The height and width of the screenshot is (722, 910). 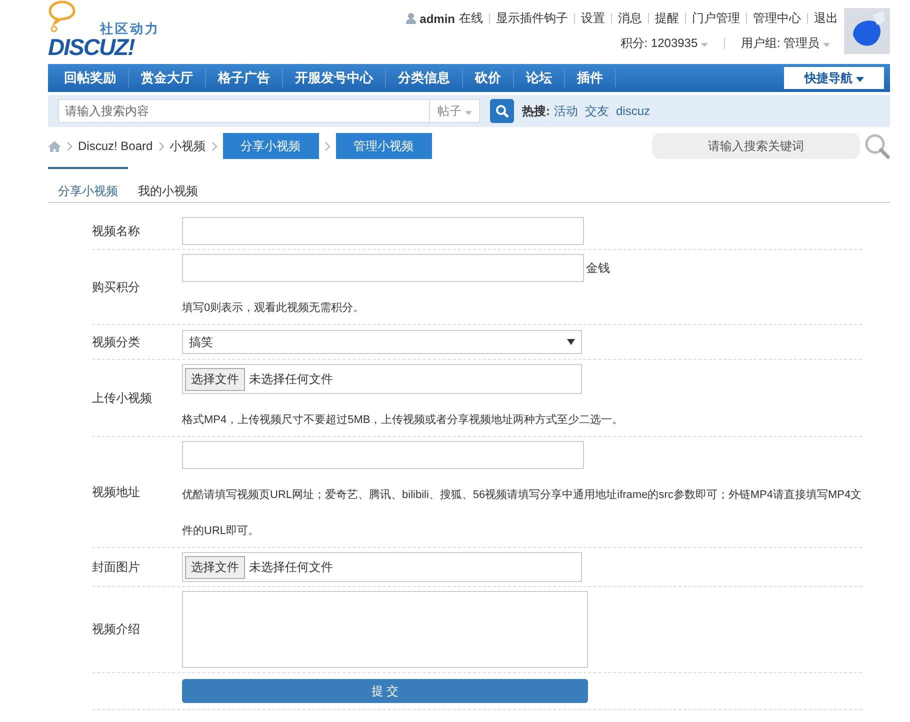 What do you see at coordinates (488, 78) in the screenshot?
I see `nav-item: 砍价` at bounding box center [488, 78].